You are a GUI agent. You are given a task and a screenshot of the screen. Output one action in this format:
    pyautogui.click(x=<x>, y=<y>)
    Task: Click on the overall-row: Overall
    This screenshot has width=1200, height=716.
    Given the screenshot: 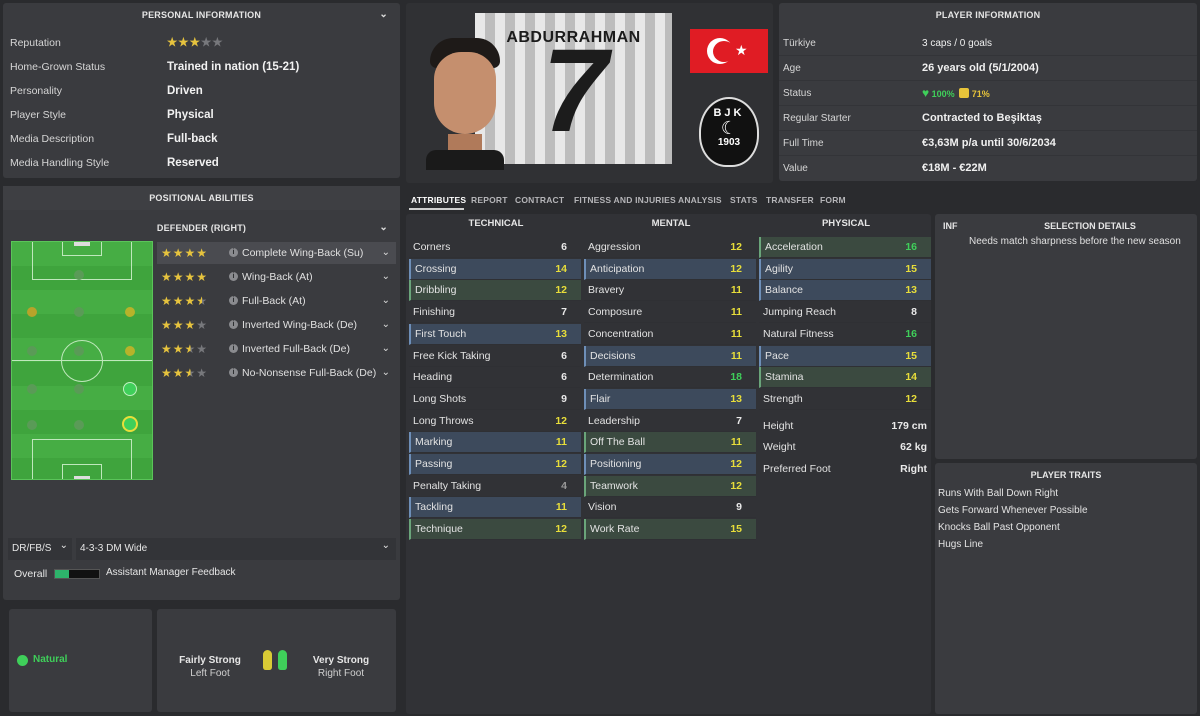 What is the action you would take?
    pyautogui.click(x=30, y=574)
    